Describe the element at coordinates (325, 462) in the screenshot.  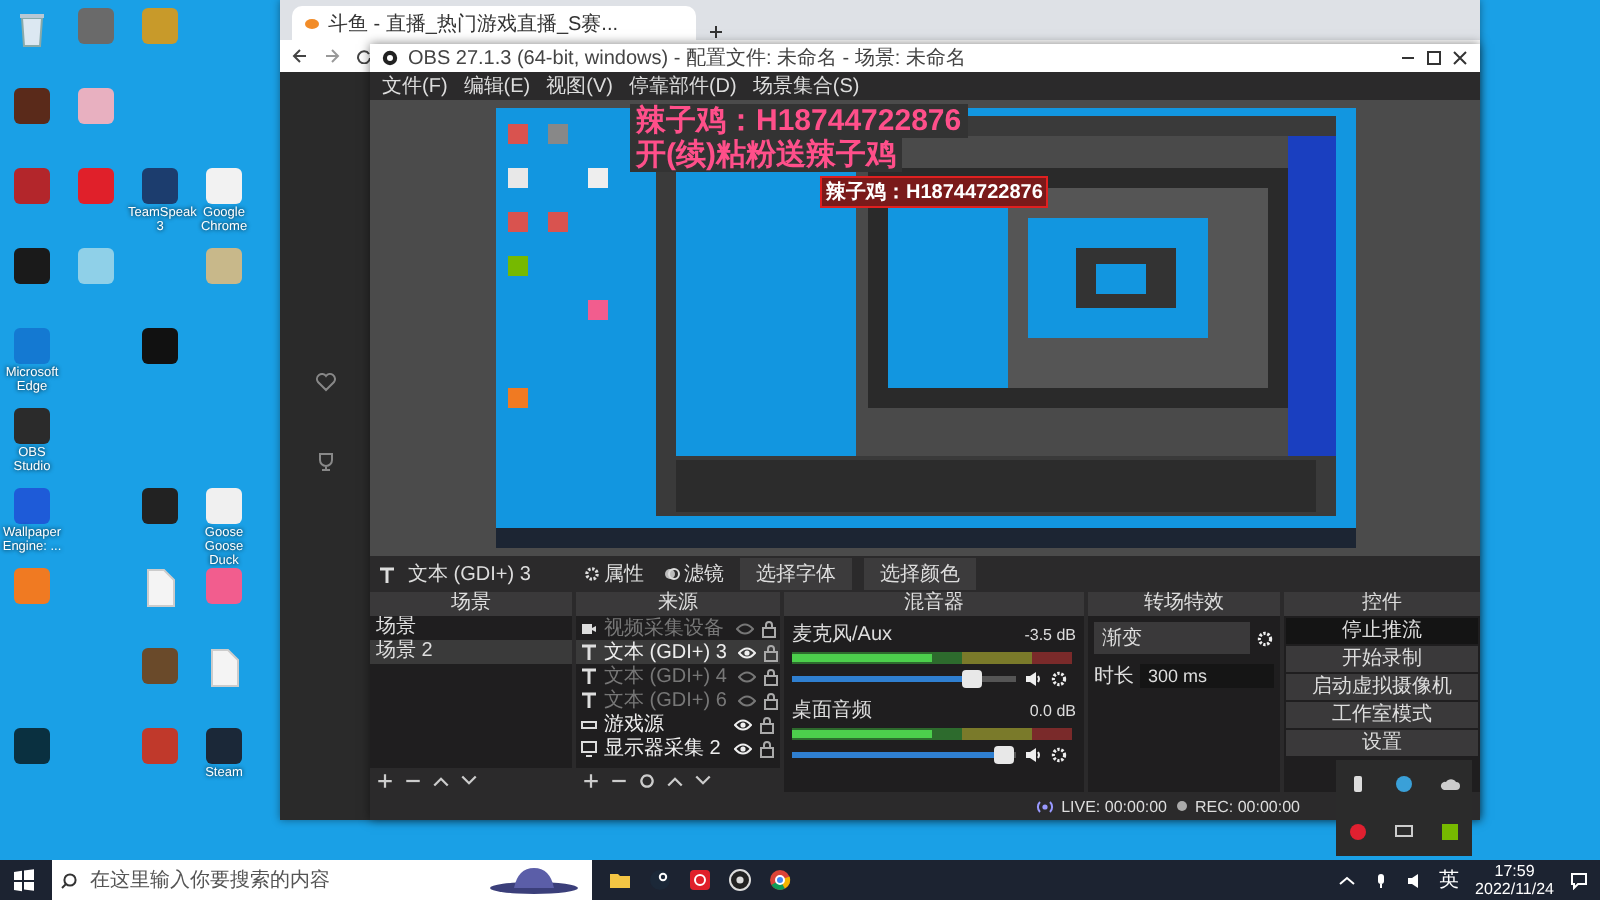
I see `trophy-icon` at that location.